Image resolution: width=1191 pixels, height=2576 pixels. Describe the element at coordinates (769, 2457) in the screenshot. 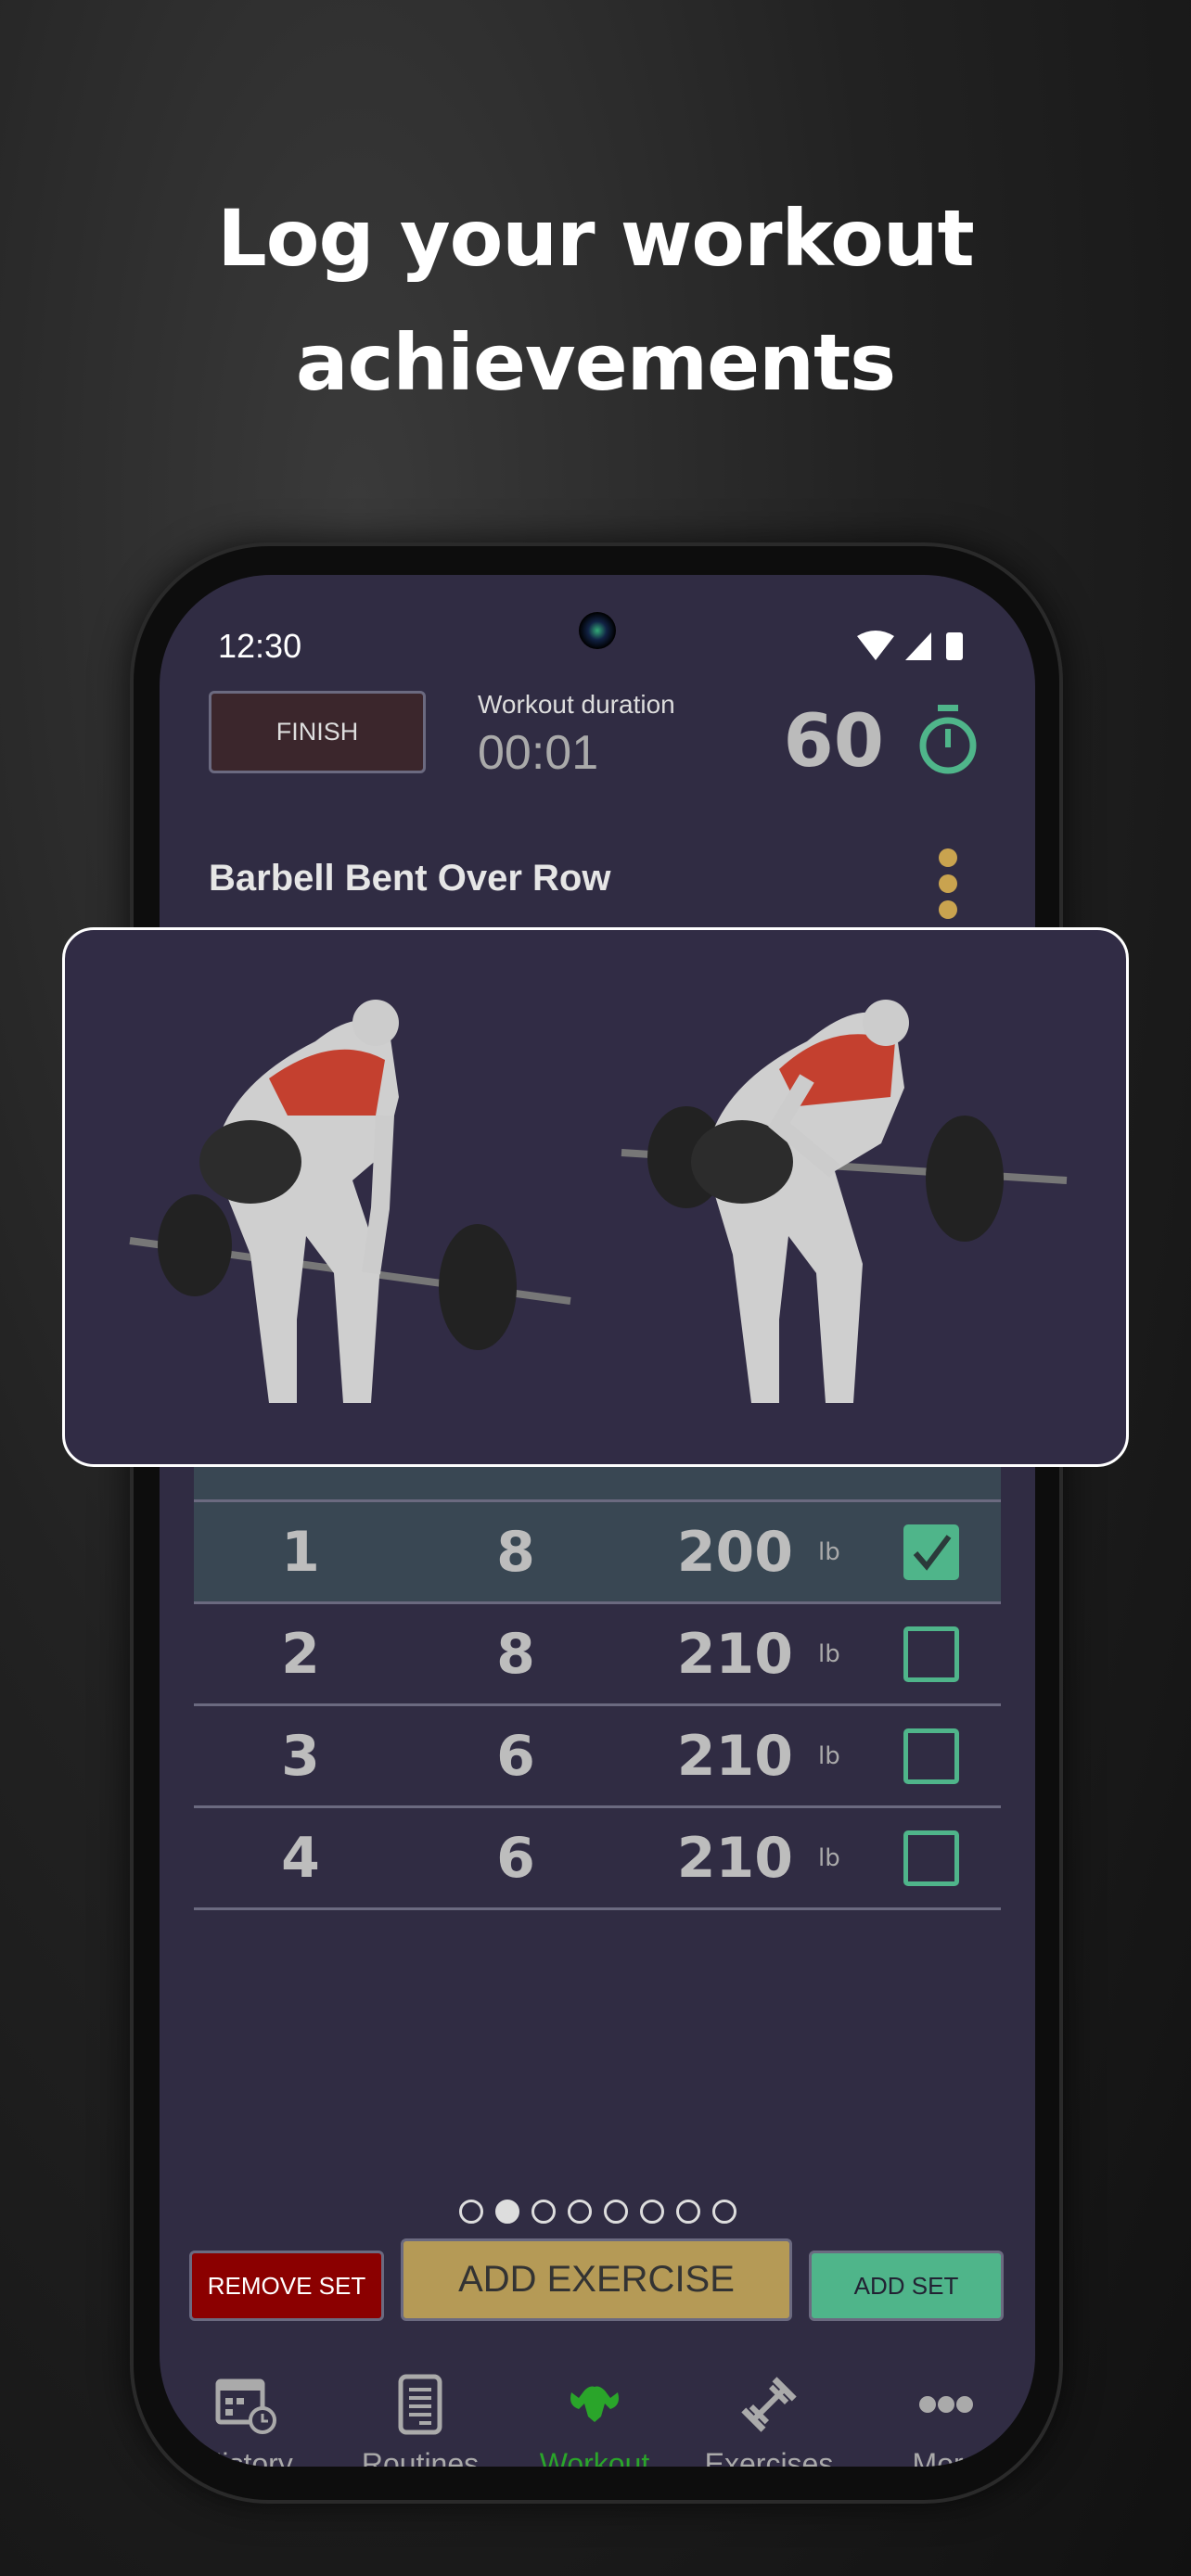

I see `nav-label: Exercises` at that location.